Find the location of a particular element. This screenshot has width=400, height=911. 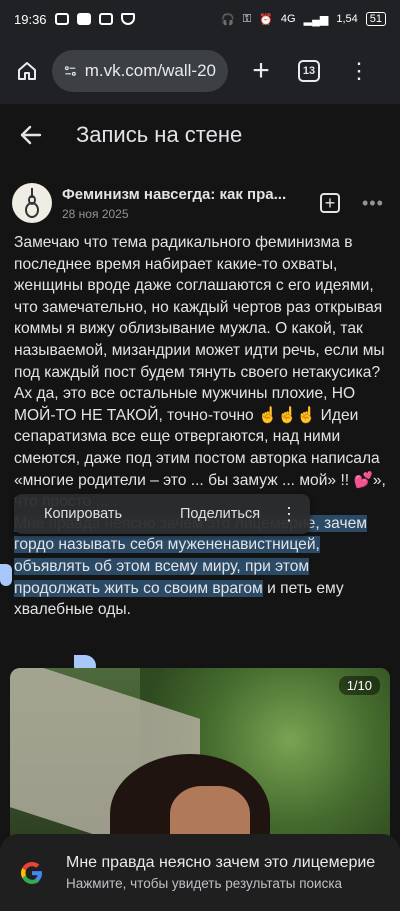

battery-indicator: 51 is located at coordinates (375, 19).